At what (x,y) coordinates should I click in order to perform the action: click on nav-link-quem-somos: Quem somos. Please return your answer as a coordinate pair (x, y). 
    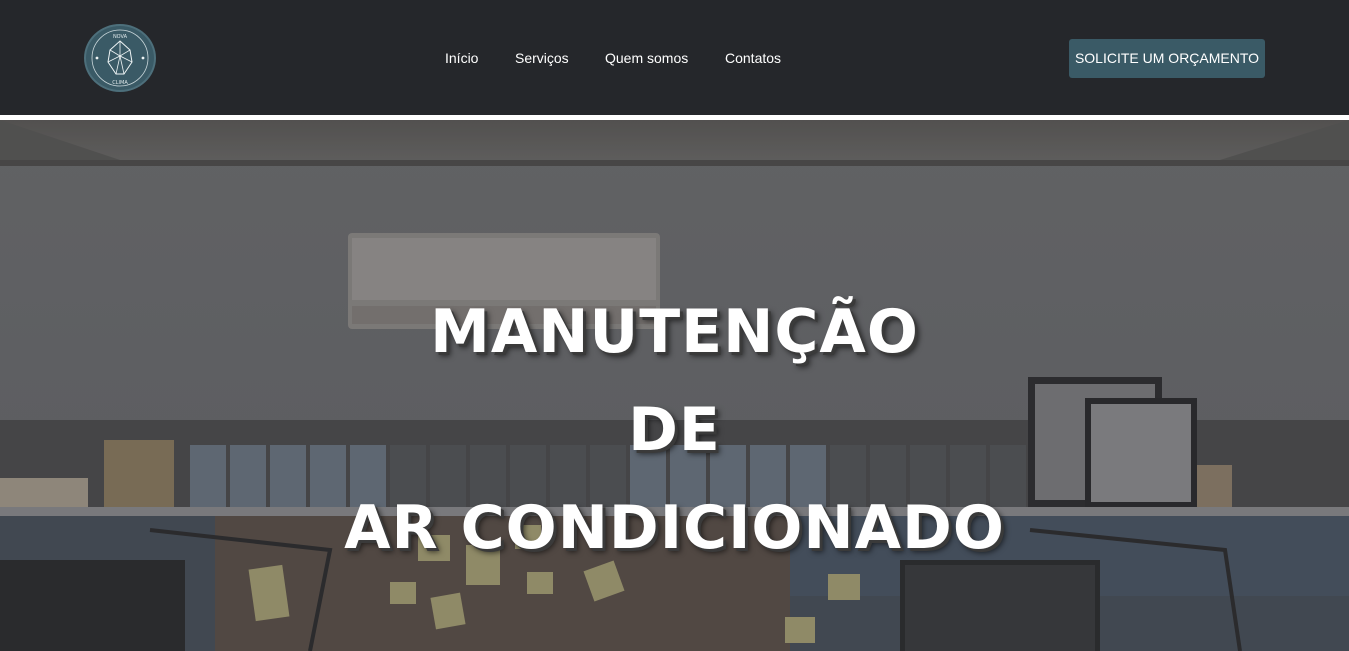
    Looking at the image, I should click on (646, 58).